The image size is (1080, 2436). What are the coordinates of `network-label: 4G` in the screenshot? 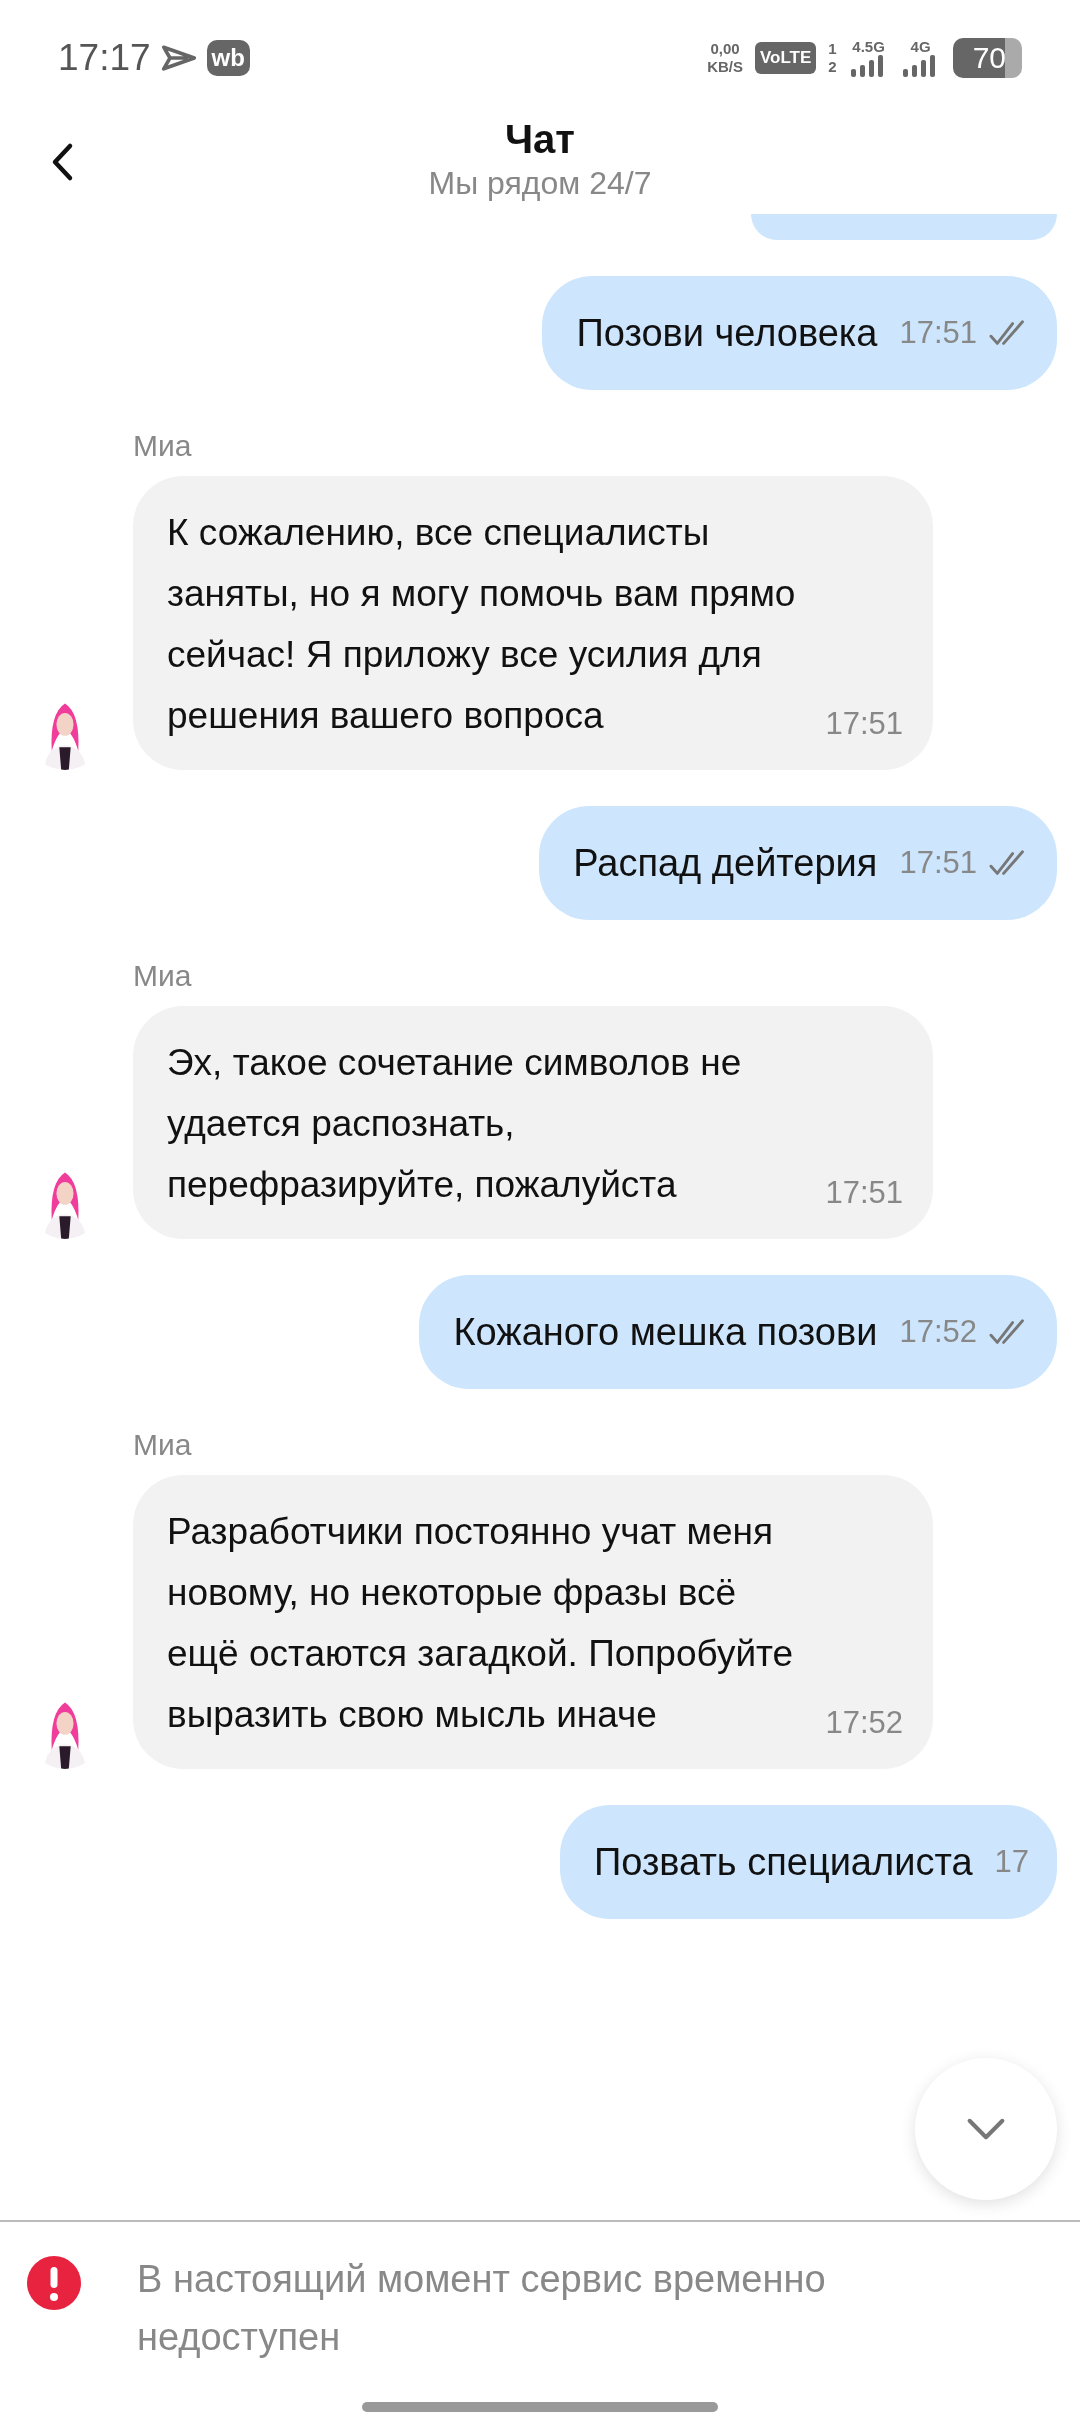 It's located at (920, 47).